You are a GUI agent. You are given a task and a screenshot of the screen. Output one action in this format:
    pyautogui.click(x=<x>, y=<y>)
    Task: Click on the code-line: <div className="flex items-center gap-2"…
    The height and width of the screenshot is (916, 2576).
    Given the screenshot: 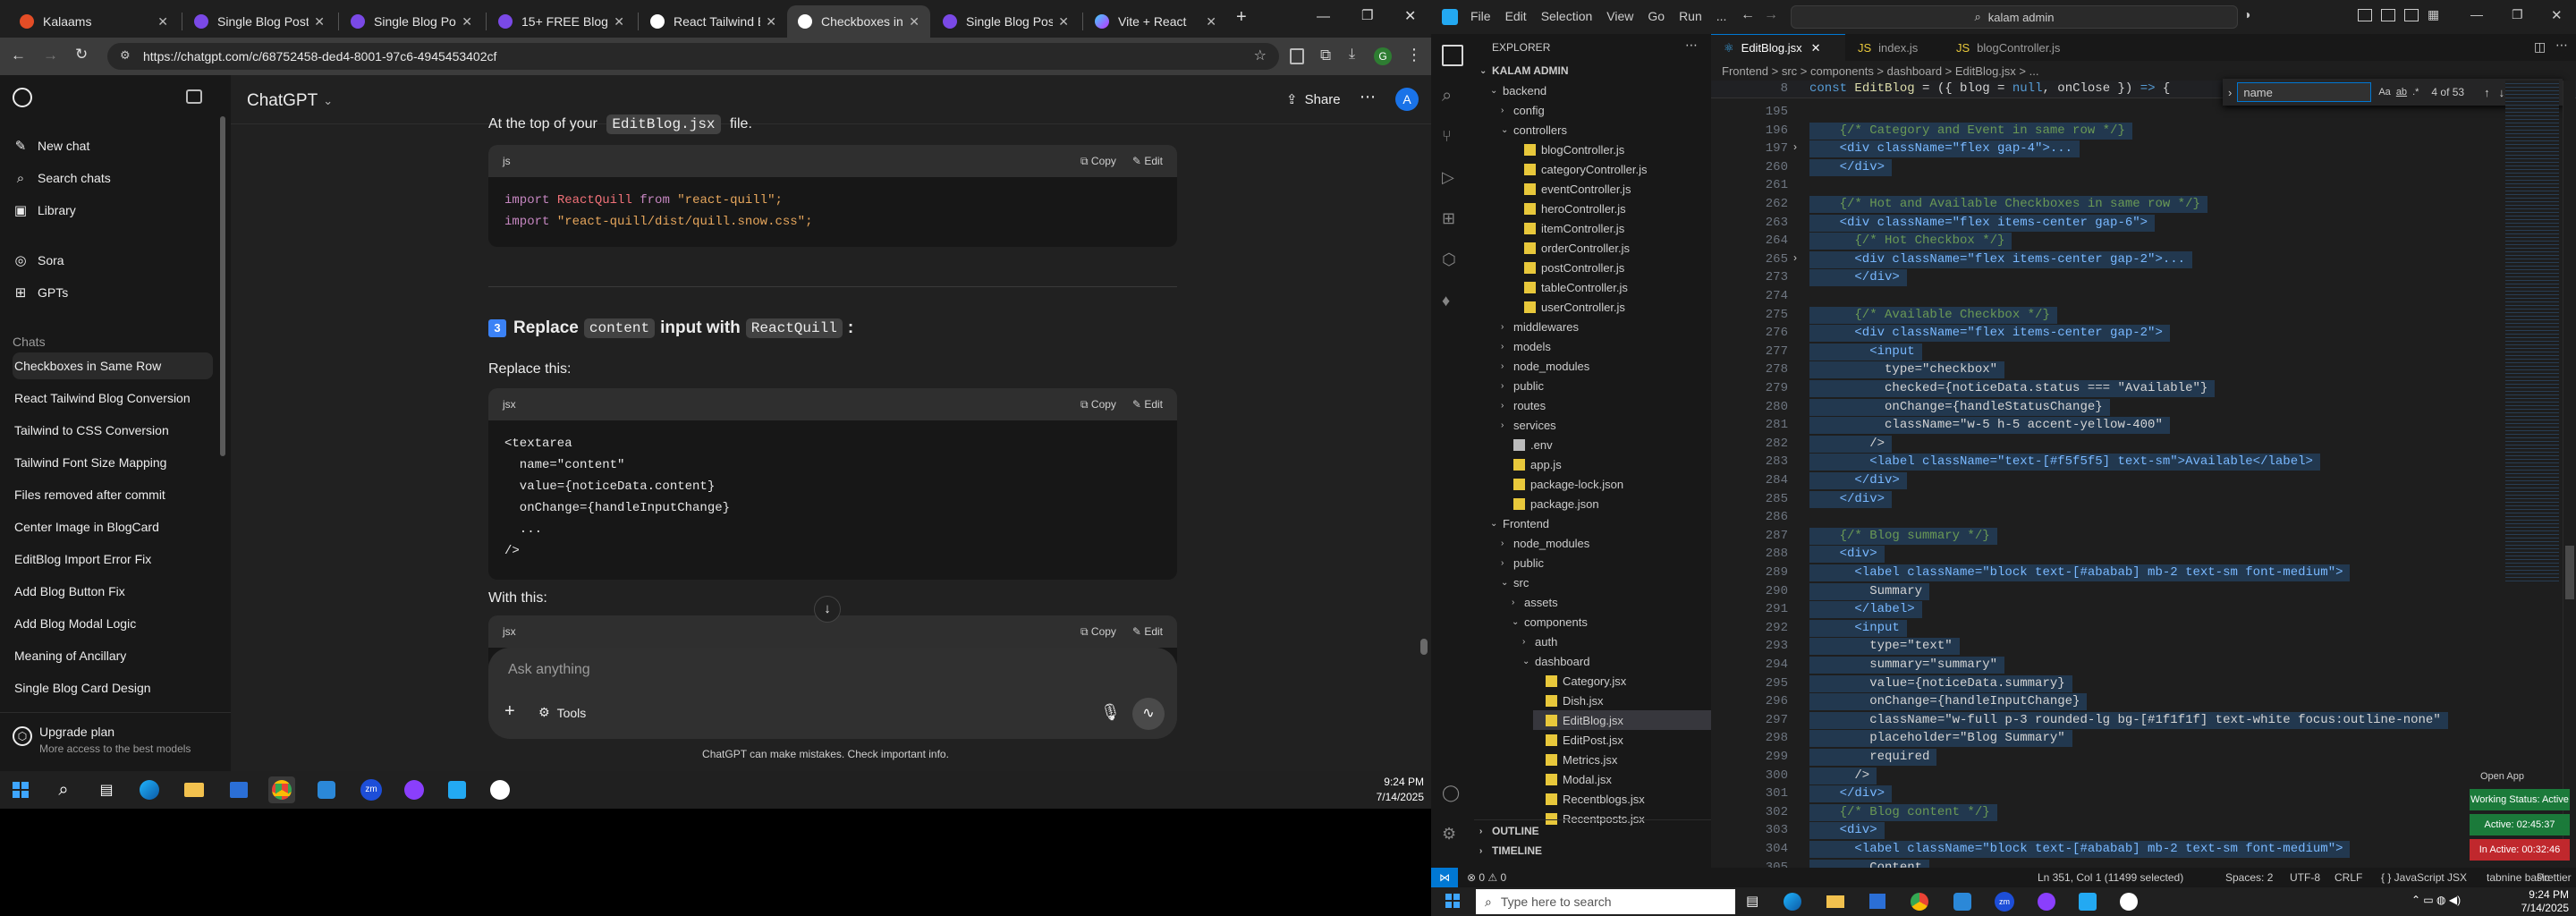 What is the action you would take?
    pyautogui.click(x=1985, y=333)
    